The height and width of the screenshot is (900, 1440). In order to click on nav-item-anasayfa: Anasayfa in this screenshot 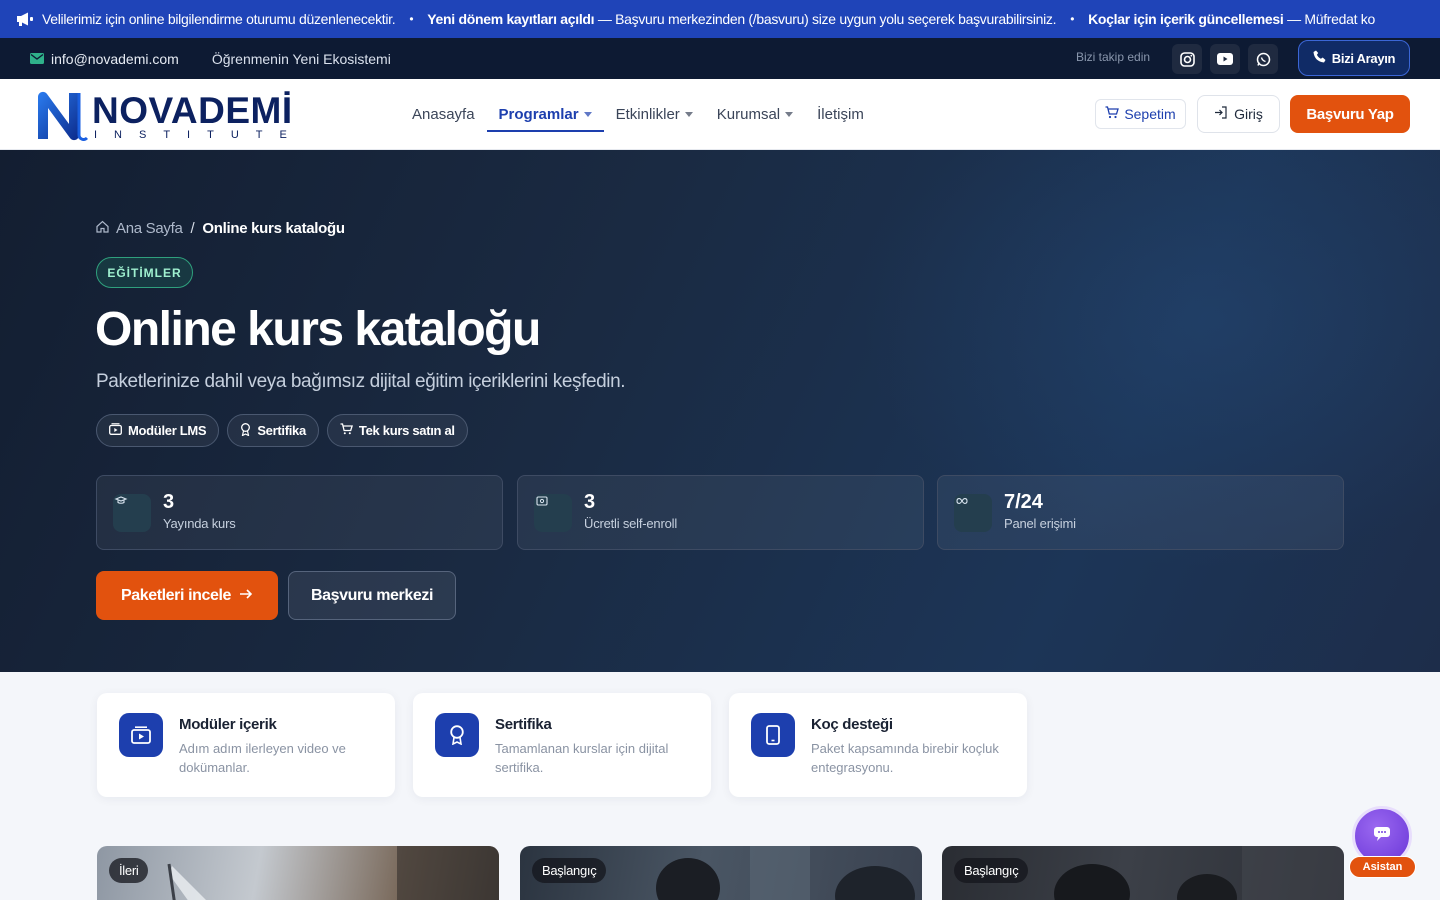, I will do `click(443, 114)`.